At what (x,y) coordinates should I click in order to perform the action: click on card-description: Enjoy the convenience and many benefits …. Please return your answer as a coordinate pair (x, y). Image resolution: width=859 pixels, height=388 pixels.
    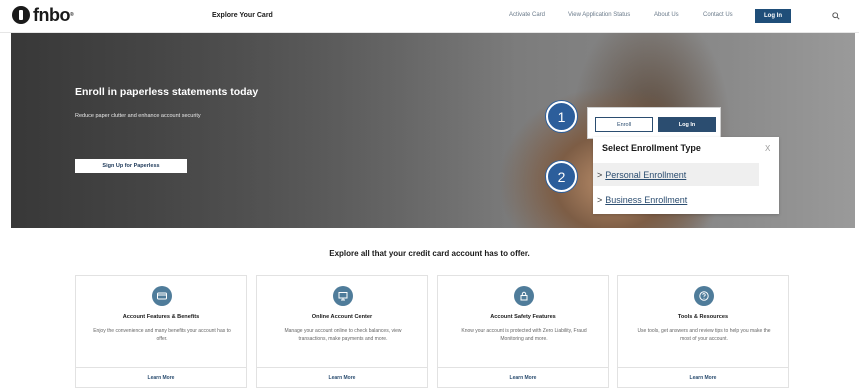
    Looking at the image, I should click on (162, 335).